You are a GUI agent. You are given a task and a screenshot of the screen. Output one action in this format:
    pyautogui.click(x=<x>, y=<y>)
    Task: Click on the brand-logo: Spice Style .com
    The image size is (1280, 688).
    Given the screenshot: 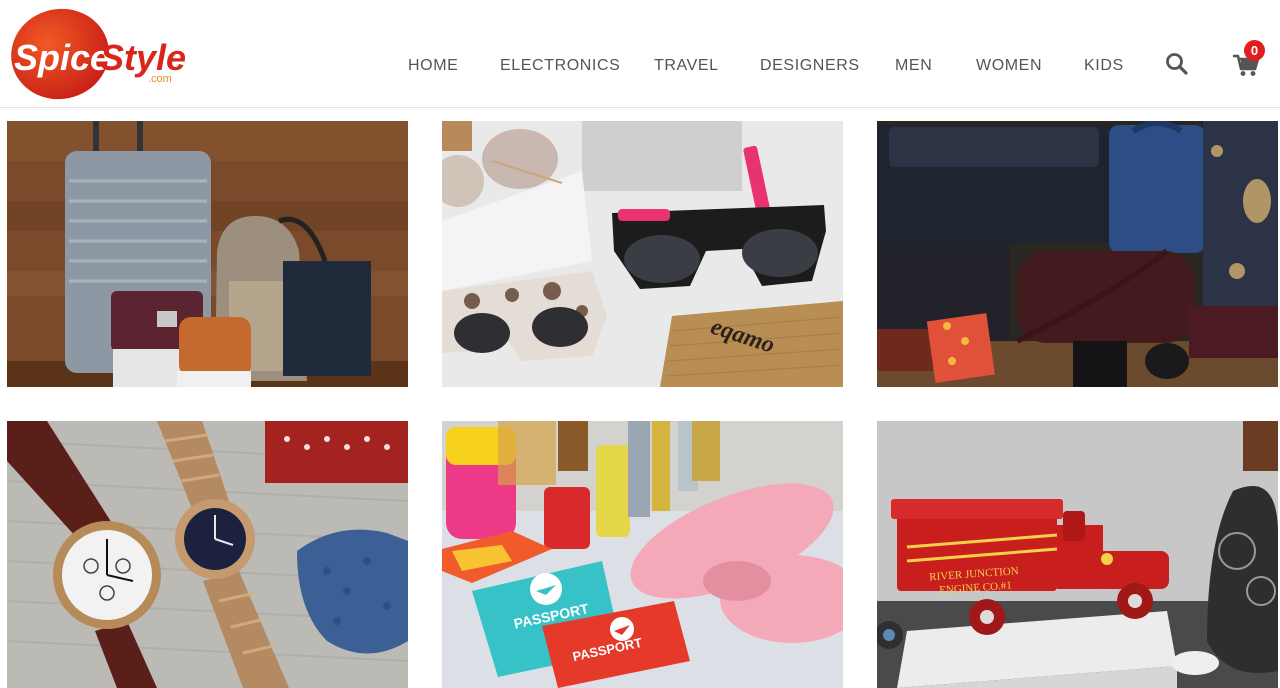 What is the action you would take?
    pyautogui.click(x=105, y=55)
    